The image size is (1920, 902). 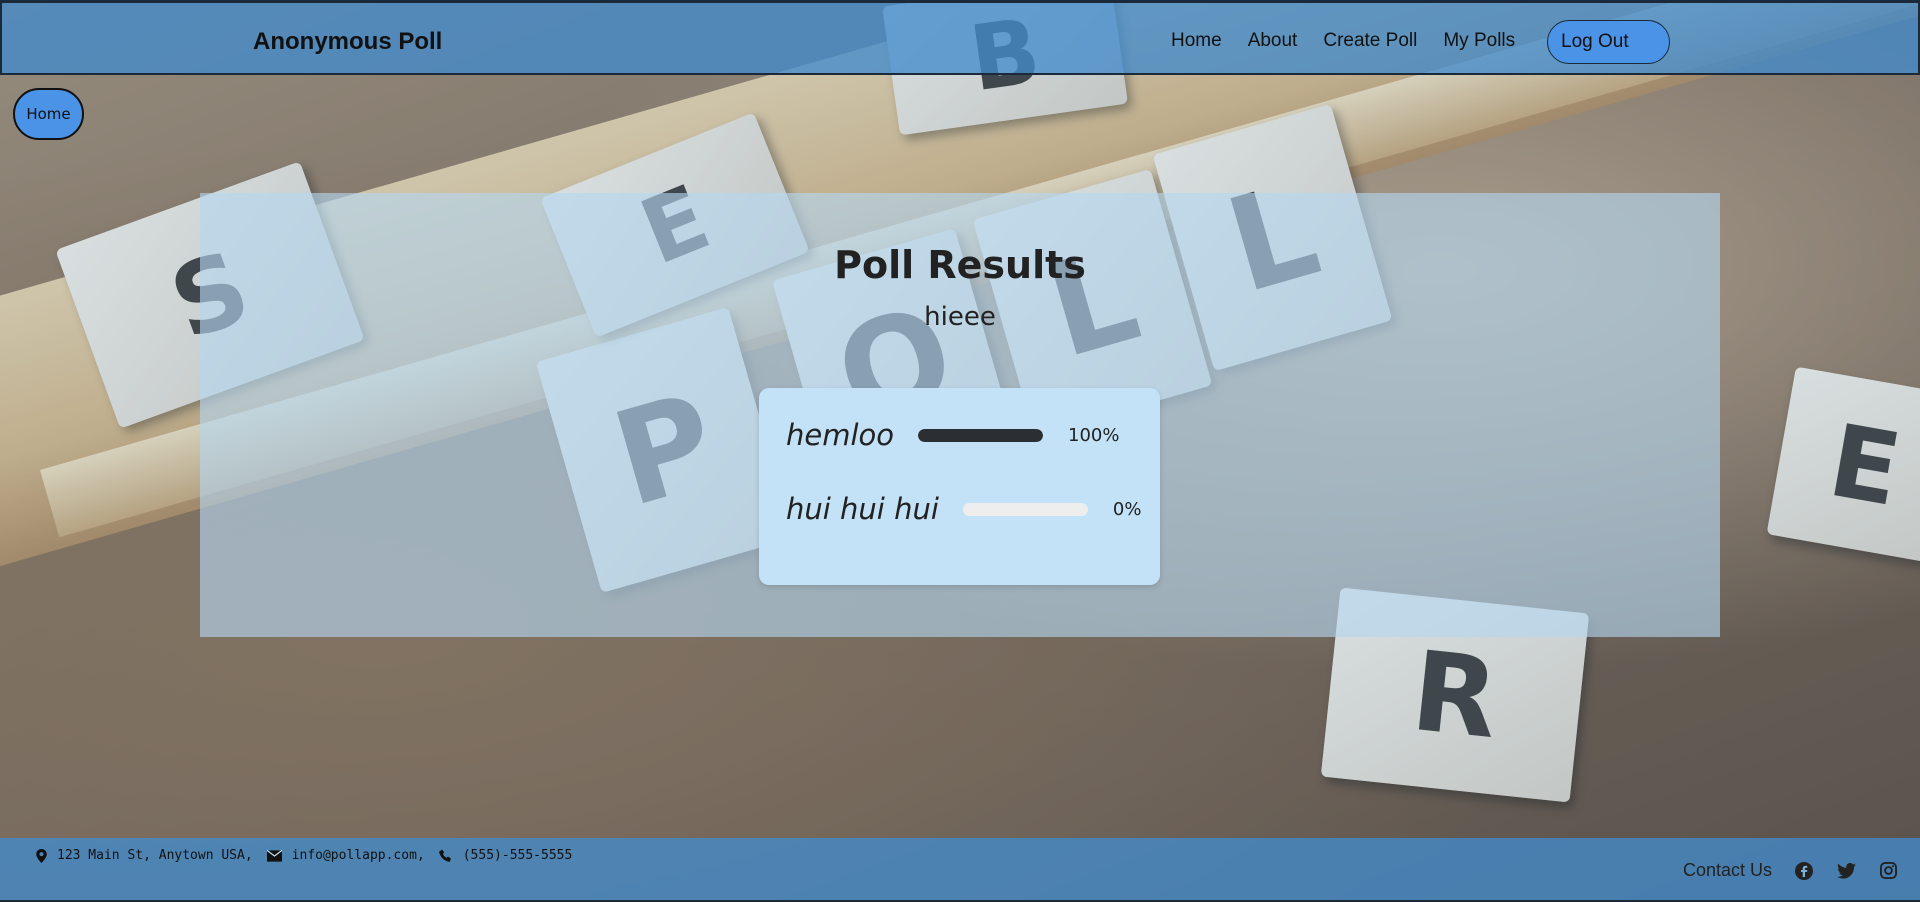 What do you see at coordinates (1127, 509) in the screenshot?
I see `option-percent: 0%` at bounding box center [1127, 509].